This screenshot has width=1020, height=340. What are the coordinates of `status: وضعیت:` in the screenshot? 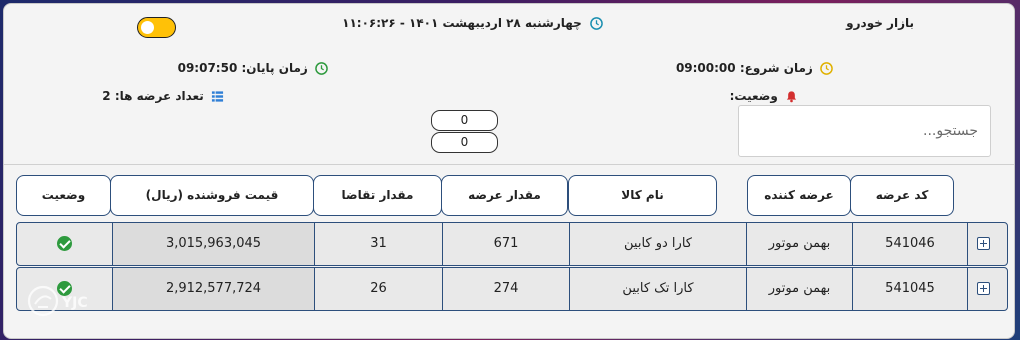 It's located at (764, 96).